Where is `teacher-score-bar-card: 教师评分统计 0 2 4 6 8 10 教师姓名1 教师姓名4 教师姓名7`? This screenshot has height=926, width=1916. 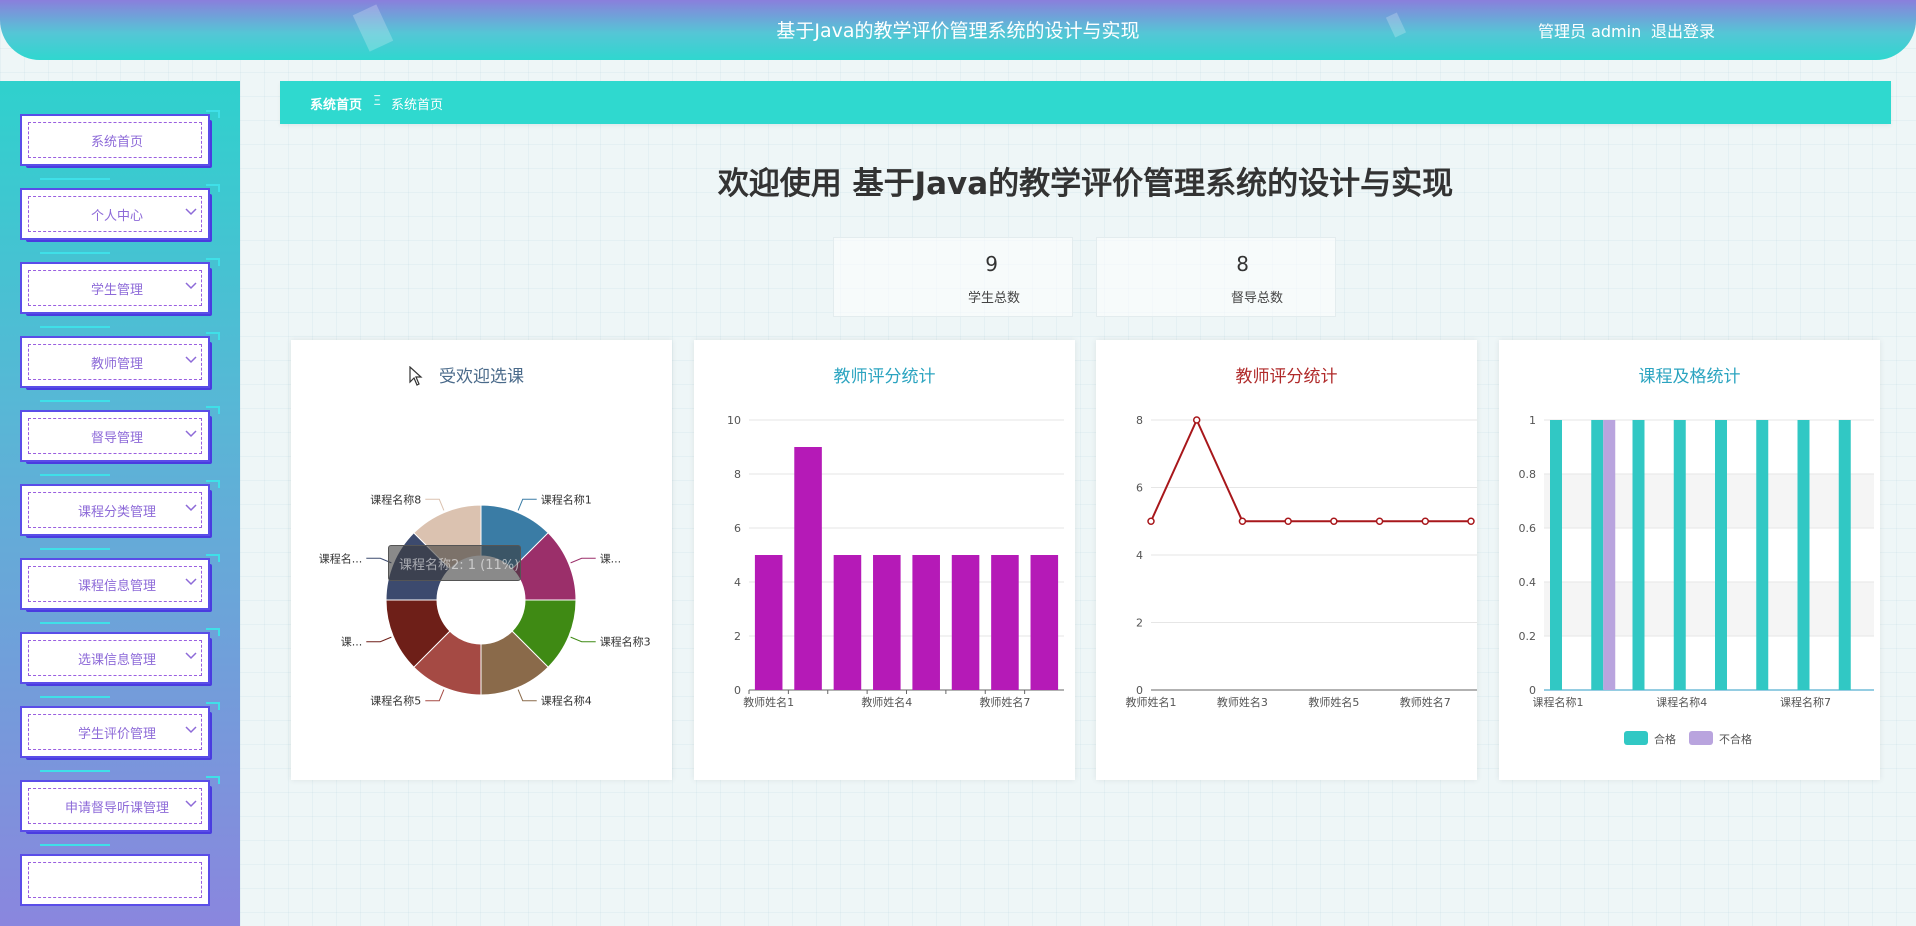 teacher-score-bar-card: 教师评分统计 0 2 4 6 8 10 教师姓名1 教师姓名4 教师姓名7 is located at coordinates (884, 560).